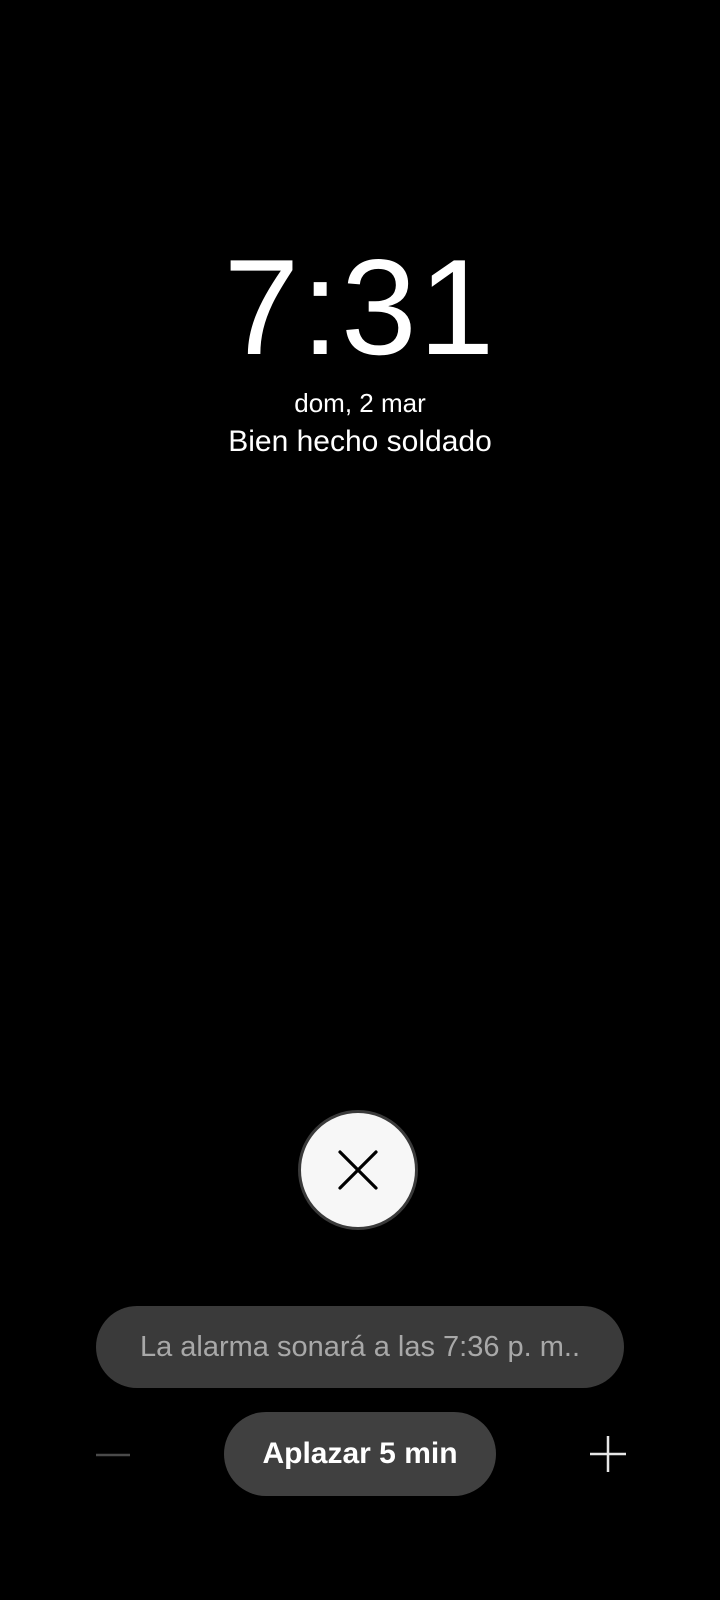  I want to click on alarm-time: 7:31, so click(360, 307).